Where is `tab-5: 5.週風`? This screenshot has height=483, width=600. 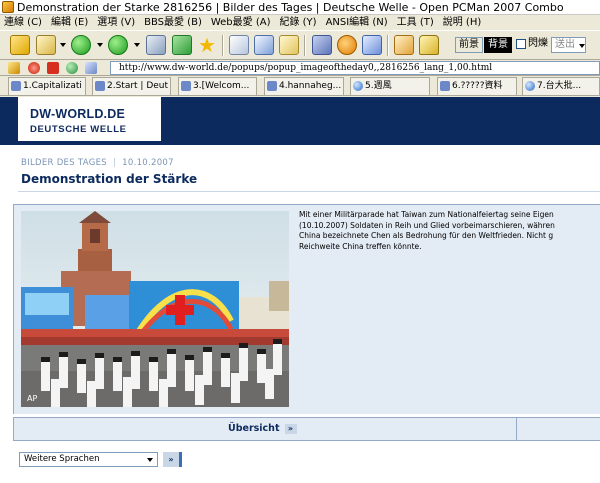 tab-5: 5.週風 is located at coordinates (390, 86).